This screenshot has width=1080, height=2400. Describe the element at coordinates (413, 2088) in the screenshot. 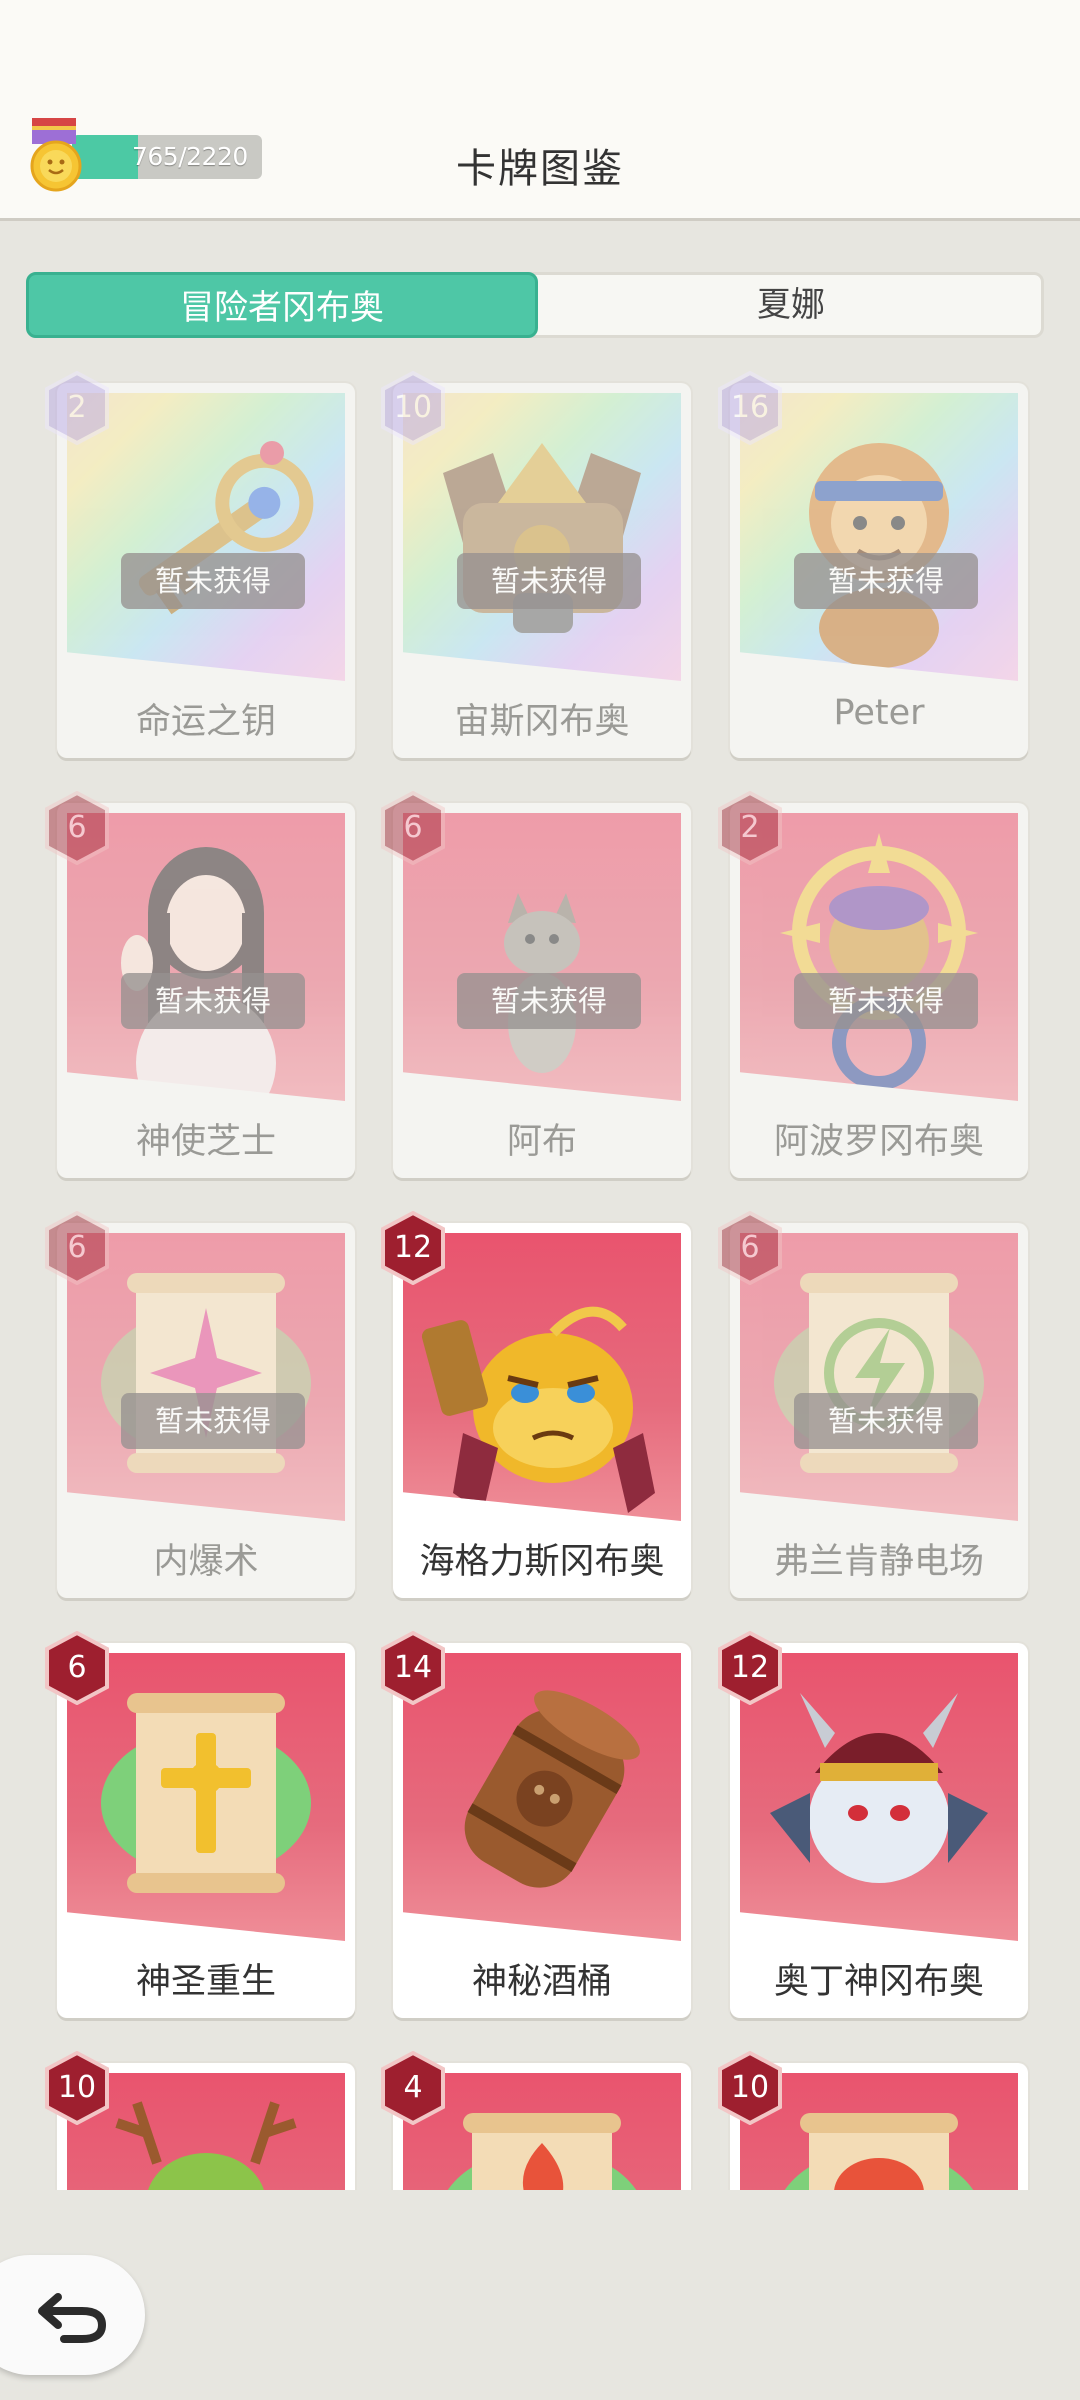

I see `cost-badge: 4` at that location.